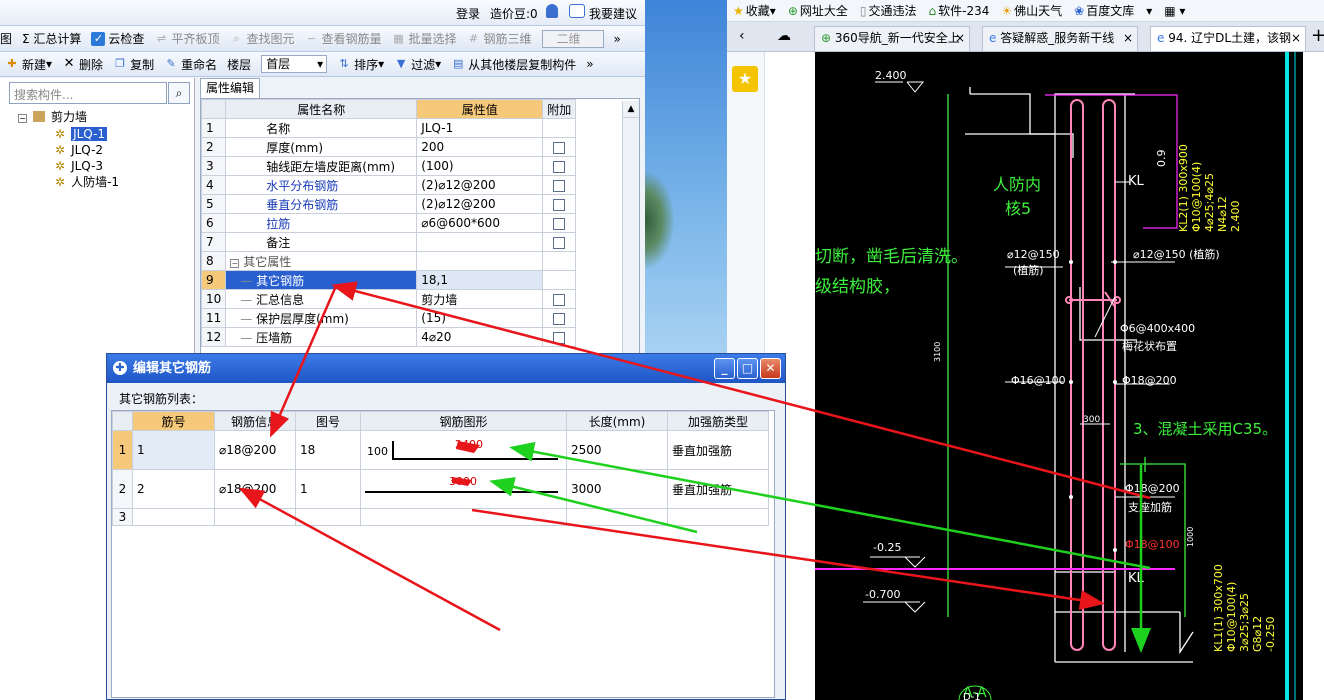  What do you see at coordinates (230, 88) in the screenshot?
I see `tab-property-edit: 属性编辑` at bounding box center [230, 88].